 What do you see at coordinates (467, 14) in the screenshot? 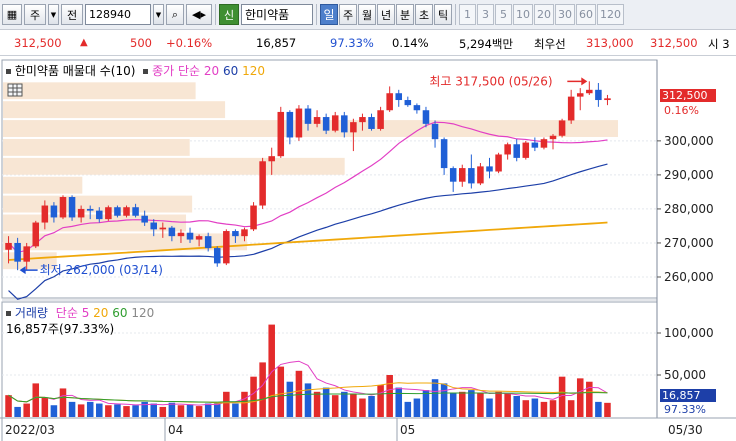
I see `interval-tab-1: 1` at bounding box center [467, 14].